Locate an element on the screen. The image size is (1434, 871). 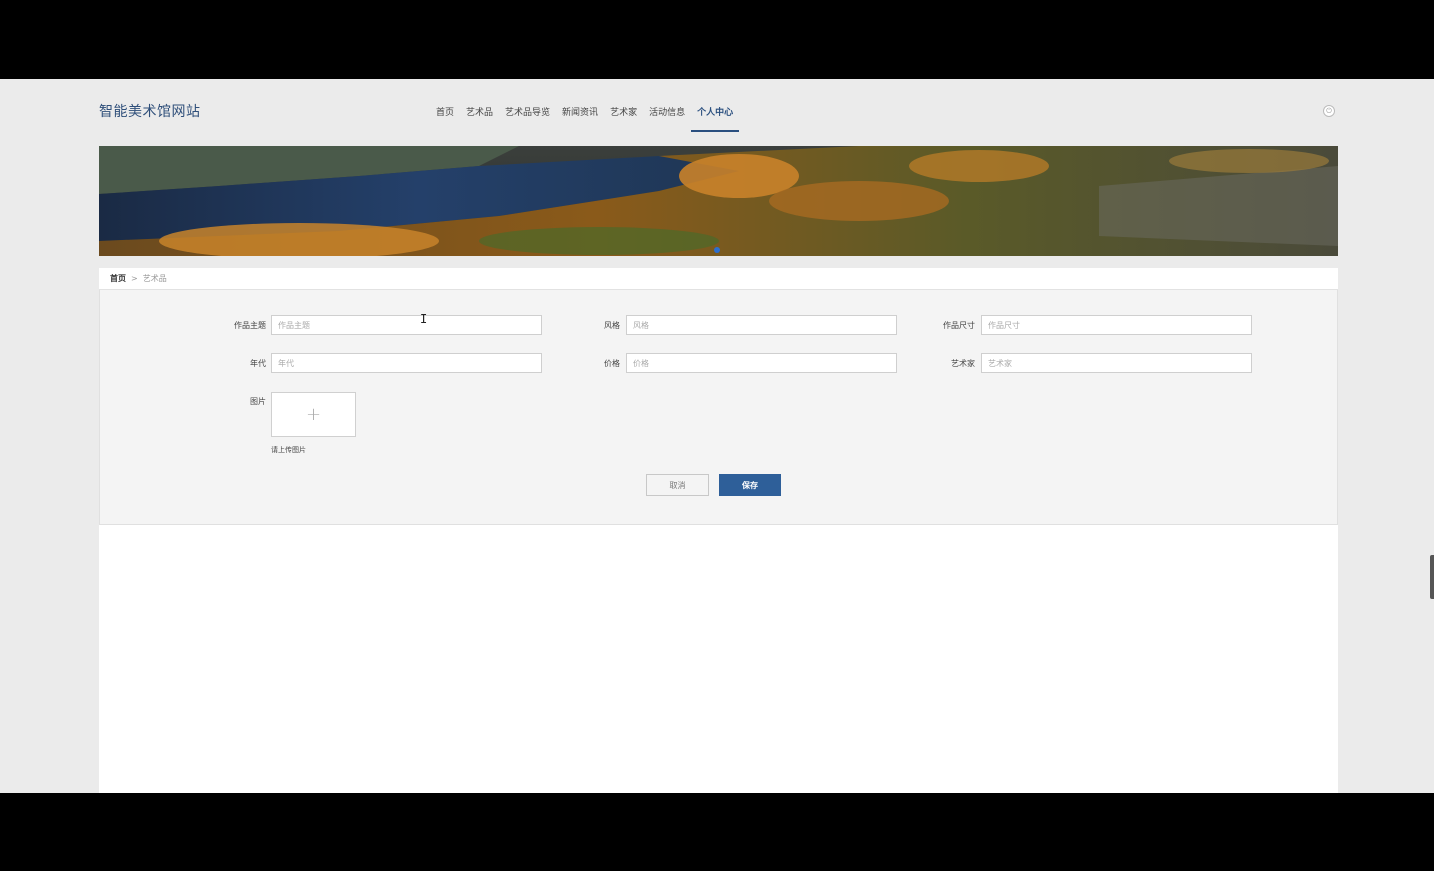
era-input is located at coordinates (406, 363).